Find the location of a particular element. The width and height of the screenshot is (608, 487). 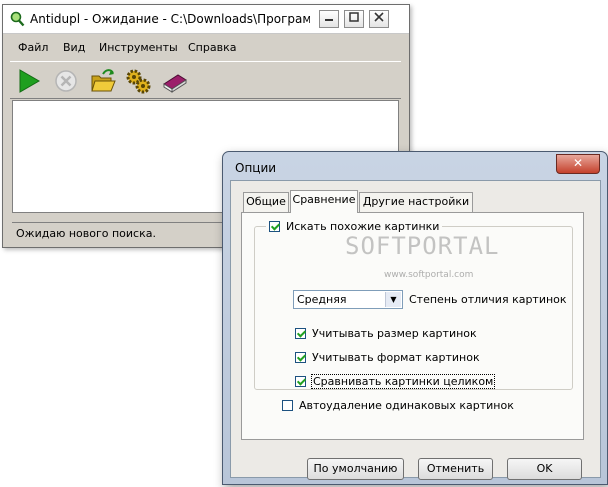

minimize-icon is located at coordinates (329, 20).